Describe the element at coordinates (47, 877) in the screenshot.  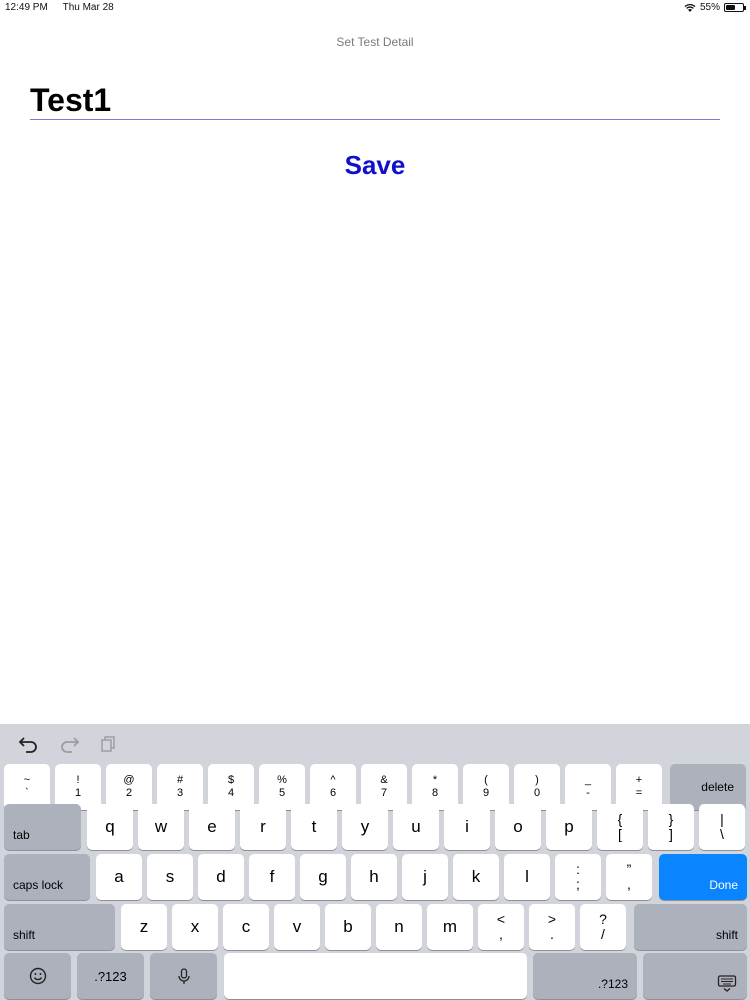
I see `caps-lock-key: caps lock` at that location.